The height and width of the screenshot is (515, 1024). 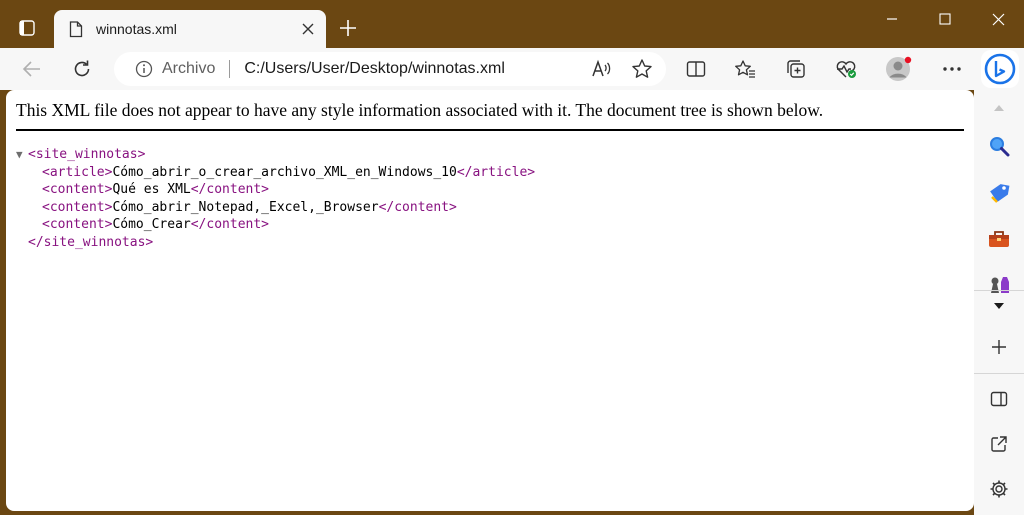 I want to click on bing-copilot-button, so click(x=1000, y=69).